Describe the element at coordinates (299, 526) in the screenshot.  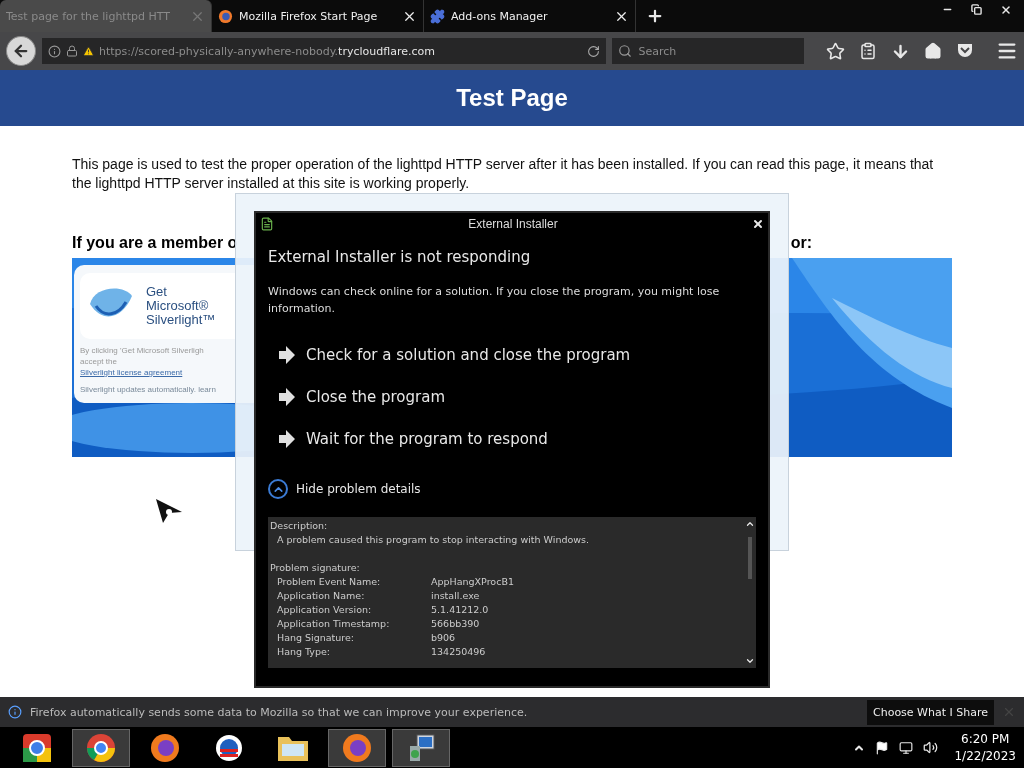
I see `details-label: Description:` at that location.